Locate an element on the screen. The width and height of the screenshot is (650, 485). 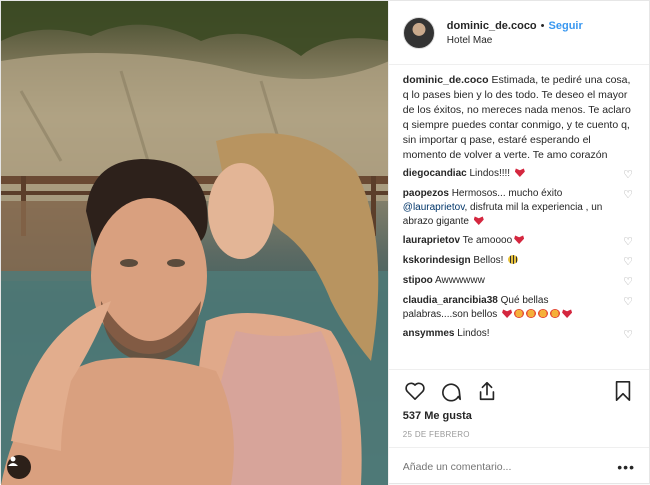
comment-mention-link: @lauraprietov is located at coordinates (434, 207).